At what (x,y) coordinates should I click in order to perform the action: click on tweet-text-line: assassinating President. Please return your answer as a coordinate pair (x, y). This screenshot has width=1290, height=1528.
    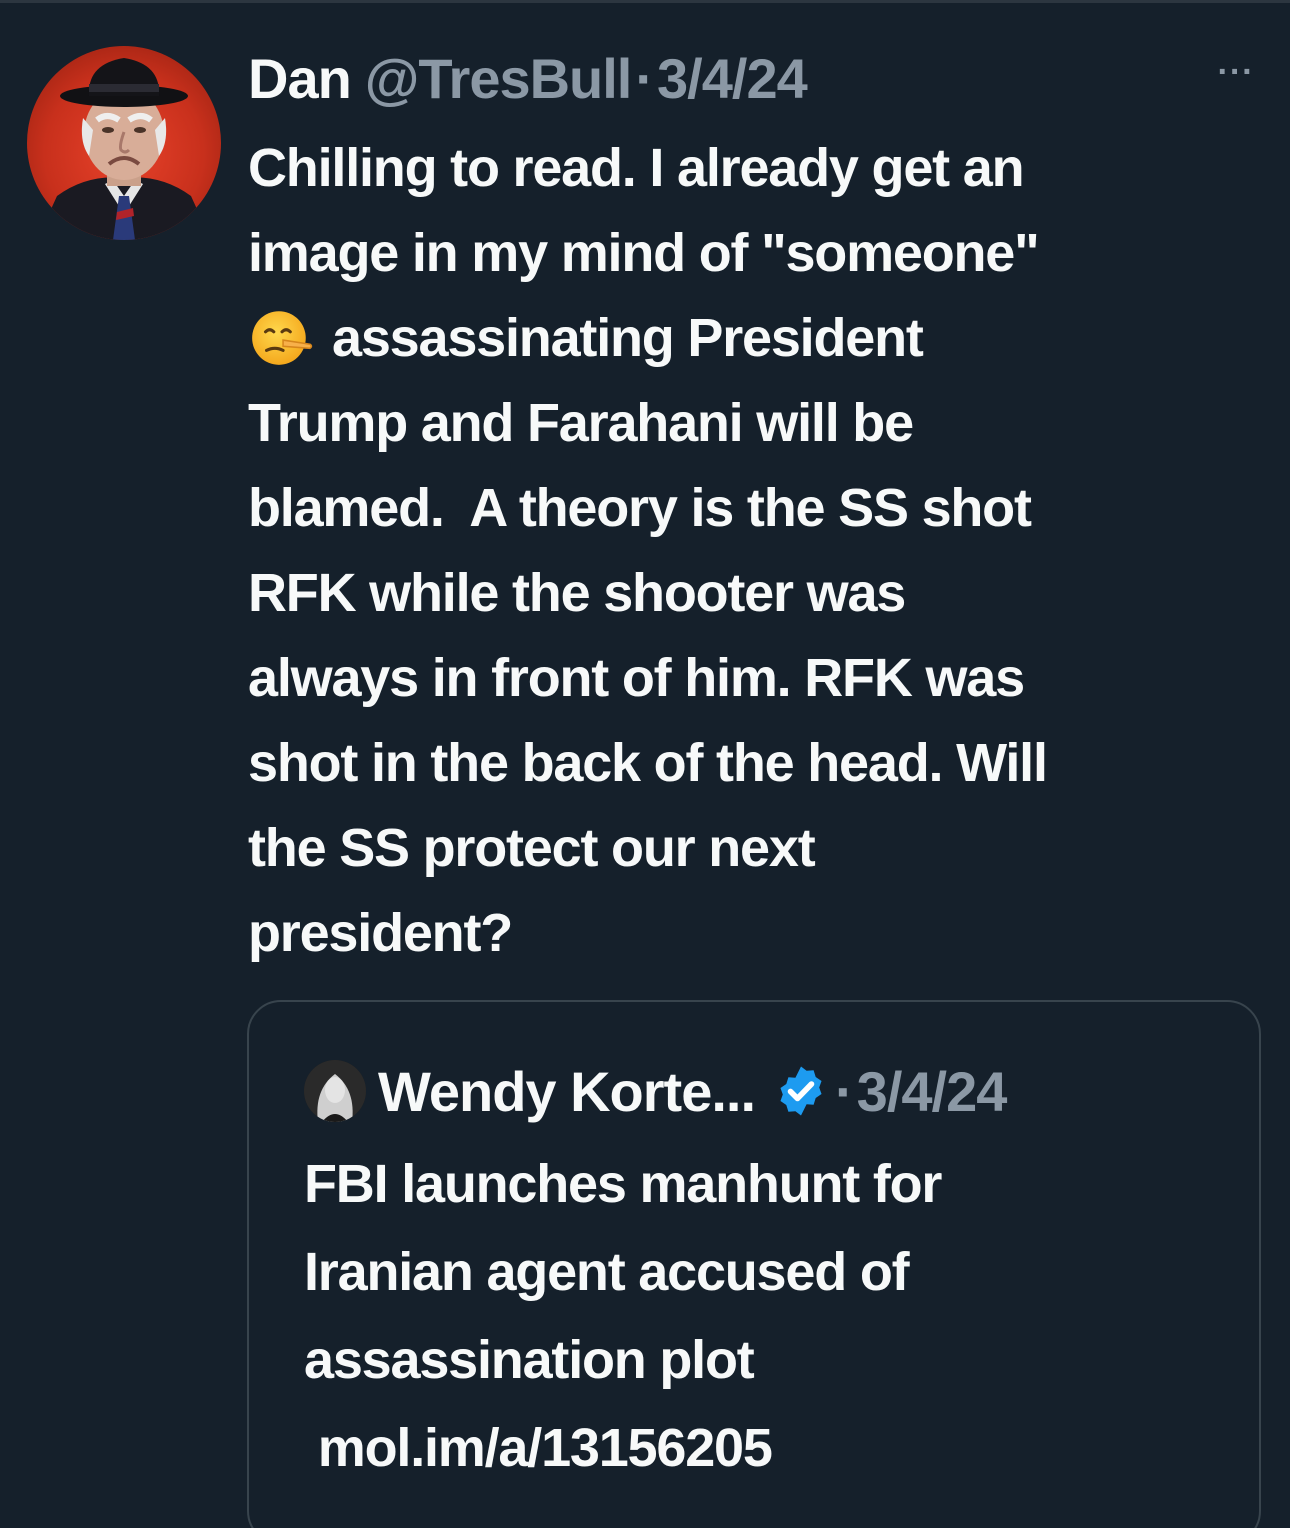
    Looking at the image, I should click on (753, 338).